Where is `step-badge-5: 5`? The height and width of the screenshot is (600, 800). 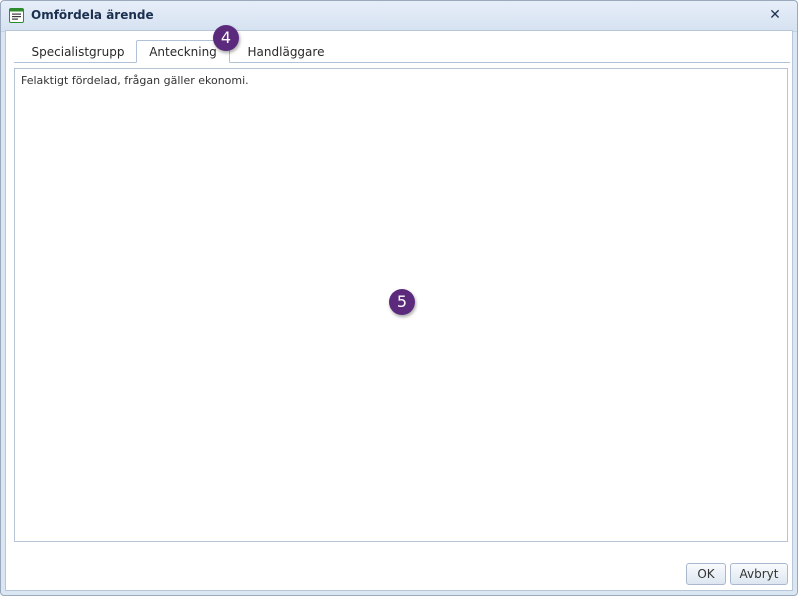
step-badge-5: 5 is located at coordinates (402, 302).